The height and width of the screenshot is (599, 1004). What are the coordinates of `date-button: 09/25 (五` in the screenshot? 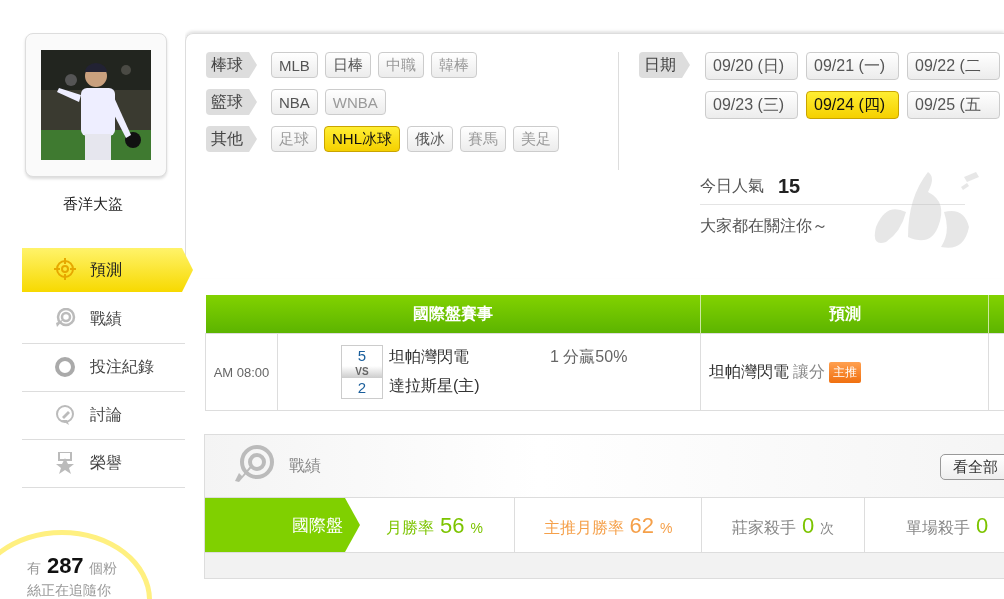 It's located at (953, 105).